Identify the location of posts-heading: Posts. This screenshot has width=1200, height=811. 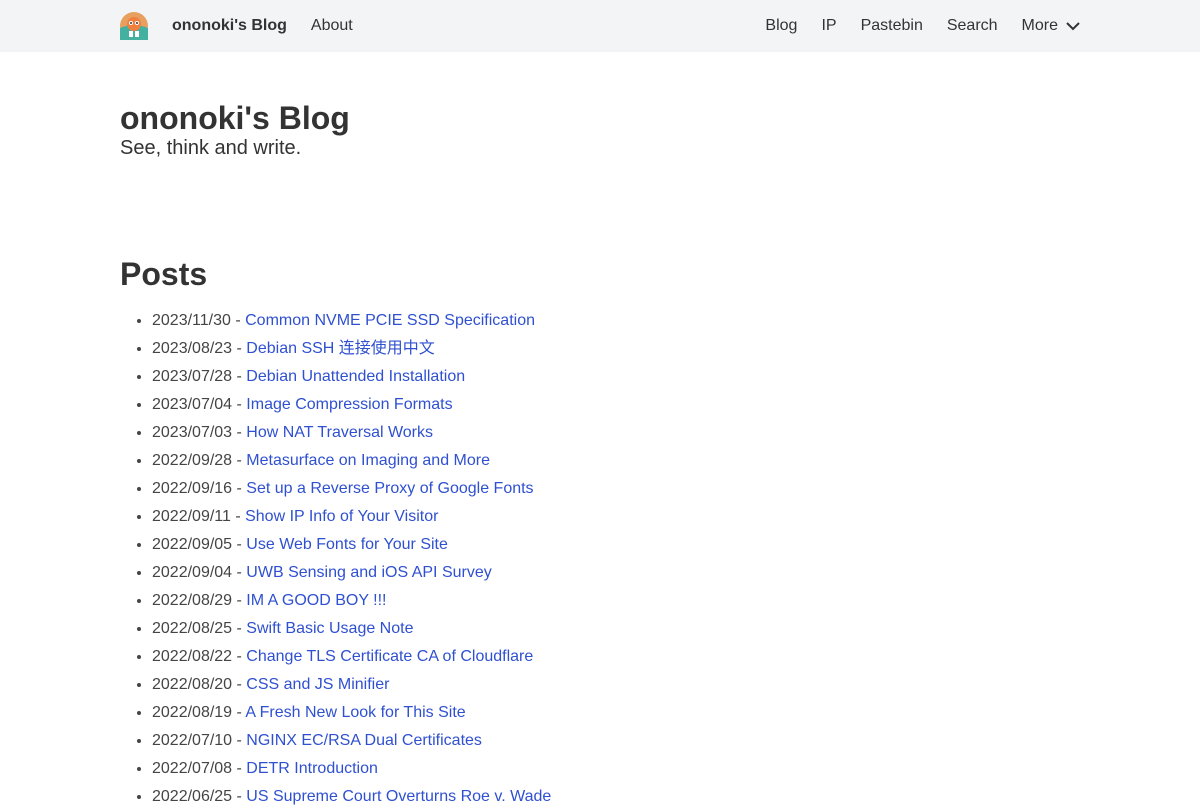
(164, 274).